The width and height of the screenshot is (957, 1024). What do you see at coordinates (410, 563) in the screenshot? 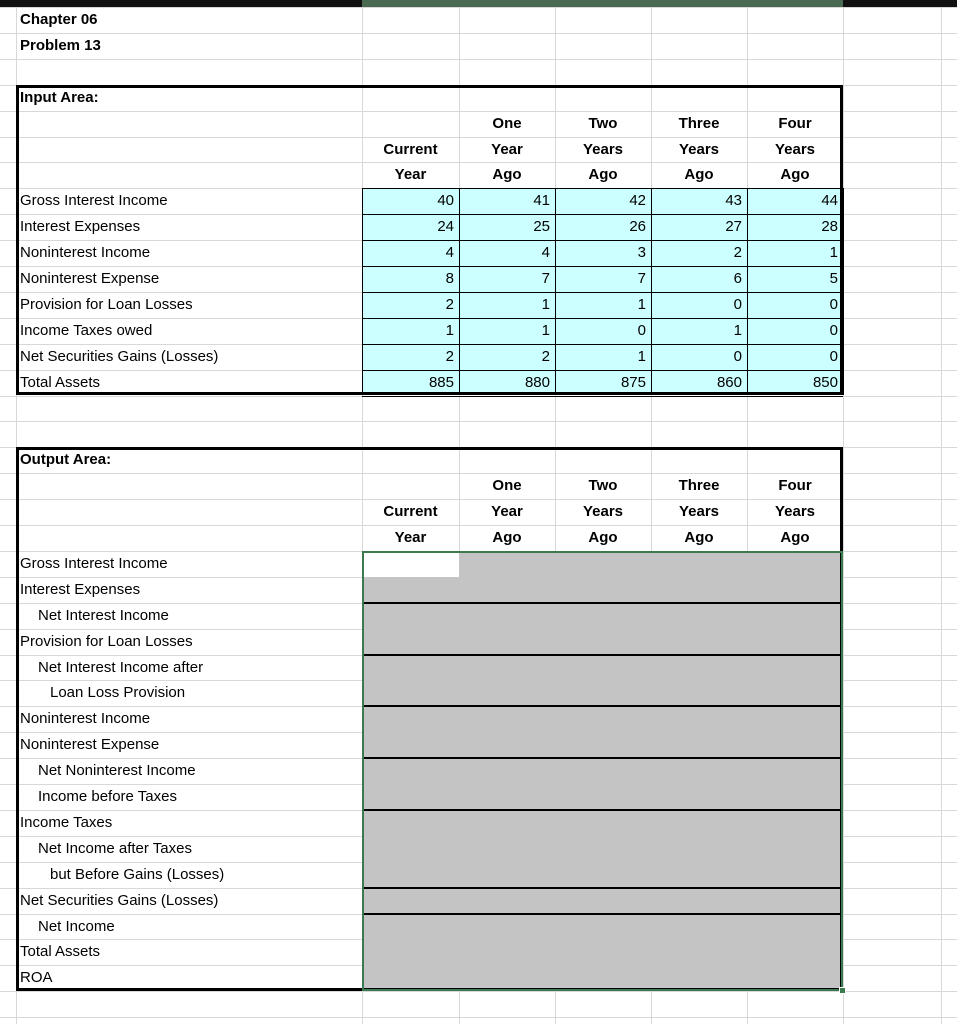
I see `output-active-cell` at bounding box center [410, 563].